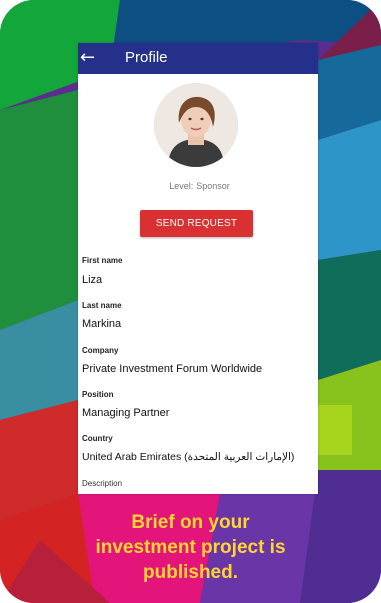 The width and height of the screenshot is (381, 603). What do you see at coordinates (100, 350) in the screenshot?
I see `company-label: Company` at bounding box center [100, 350].